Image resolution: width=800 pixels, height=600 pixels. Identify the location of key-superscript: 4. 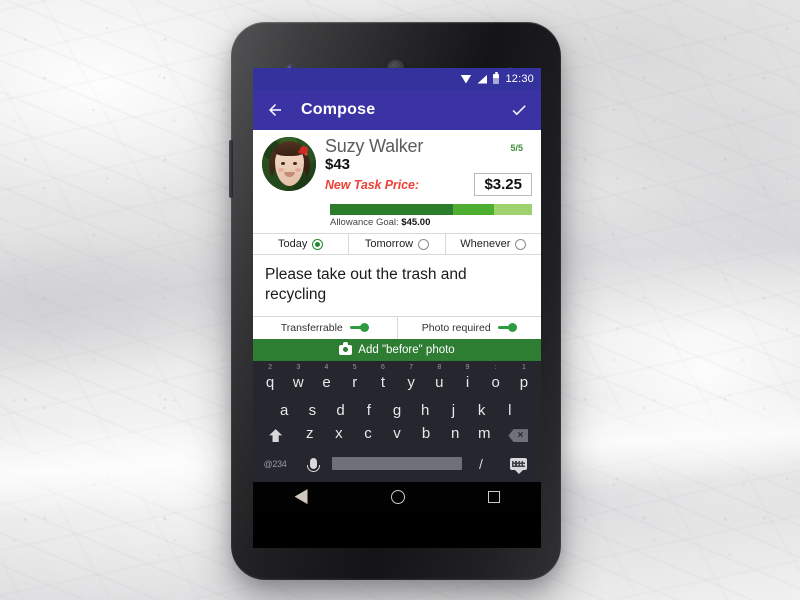
(326, 368).